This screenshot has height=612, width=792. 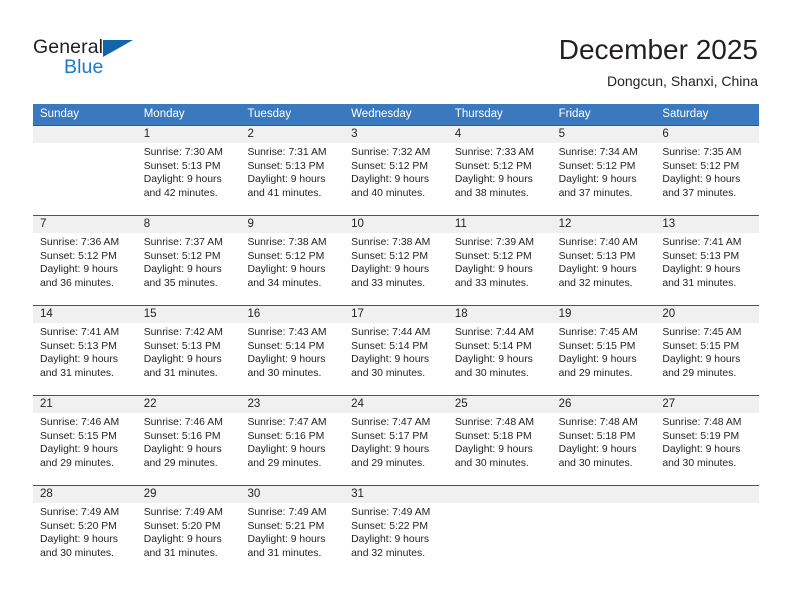 What do you see at coordinates (183, 422) in the screenshot?
I see `sunrise-text: Sunrise: 7:46 AM` at bounding box center [183, 422].